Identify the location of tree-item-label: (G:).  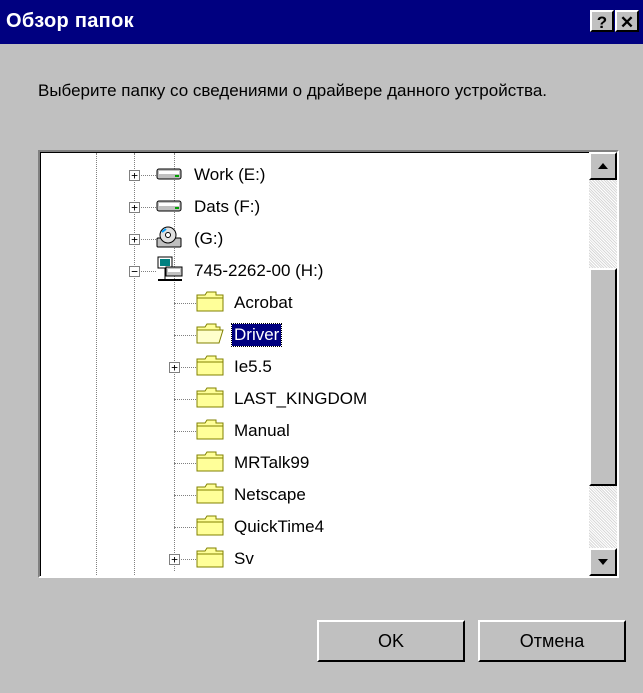
(209, 238).